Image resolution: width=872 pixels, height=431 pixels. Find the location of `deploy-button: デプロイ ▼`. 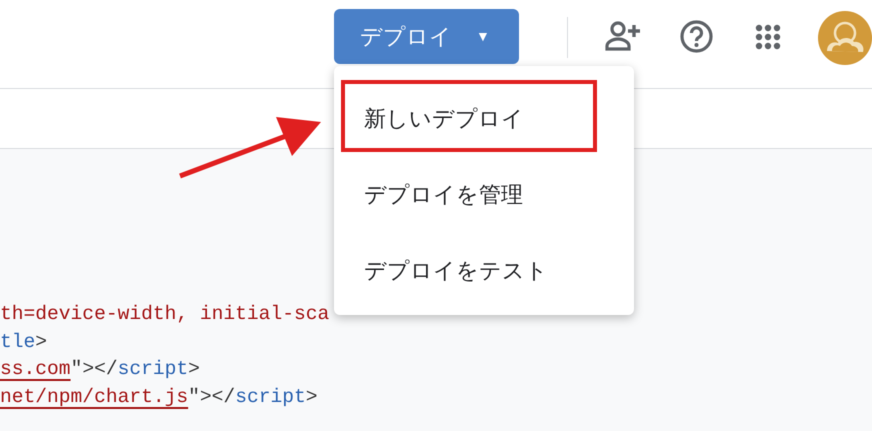

deploy-button: デプロイ ▼ is located at coordinates (426, 36).